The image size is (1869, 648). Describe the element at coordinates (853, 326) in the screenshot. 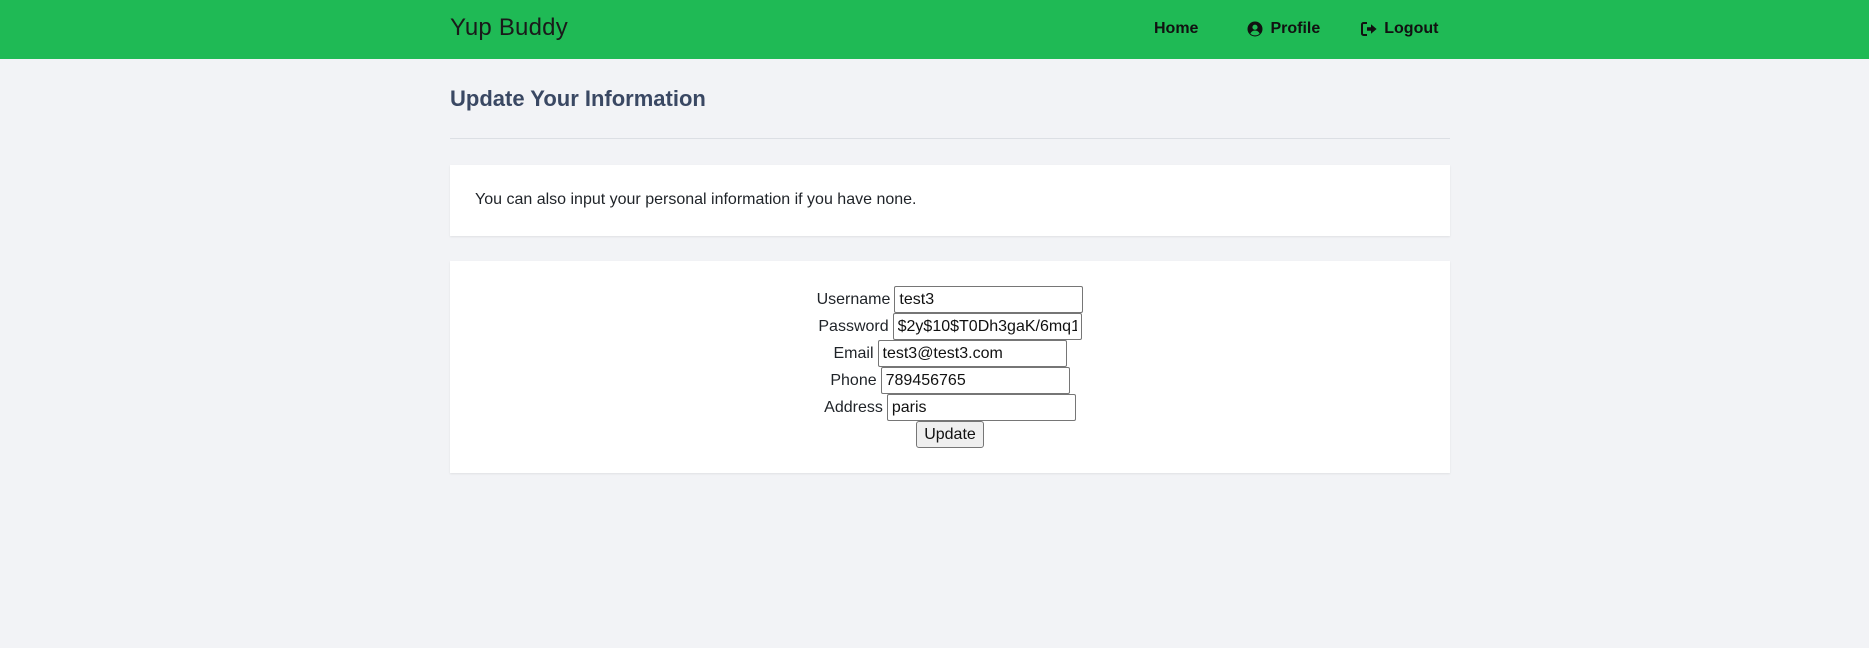

I see `password-label: Password` at that location.